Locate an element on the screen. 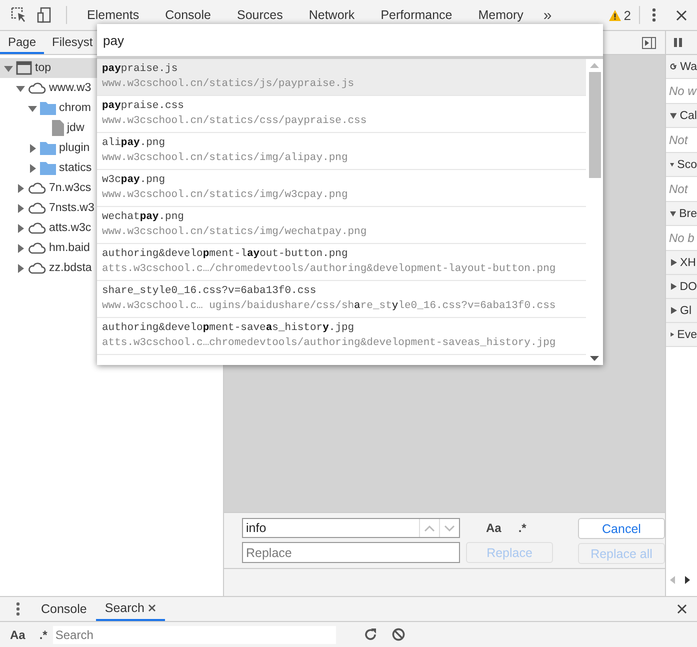  file-name: paypraise.js is located at coordinates (140, 69).